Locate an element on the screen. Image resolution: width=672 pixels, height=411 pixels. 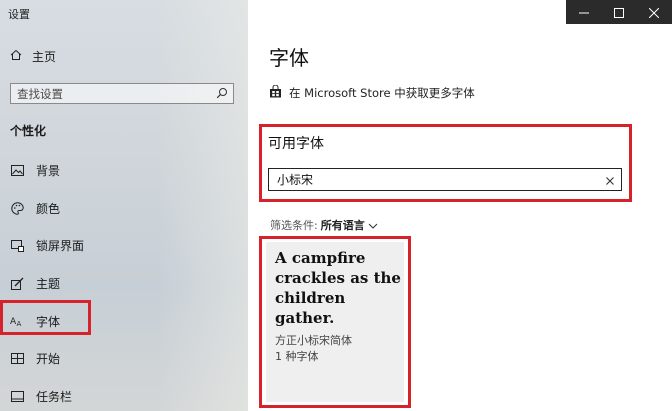
maximize-icon is located at coordinates (618, 12).